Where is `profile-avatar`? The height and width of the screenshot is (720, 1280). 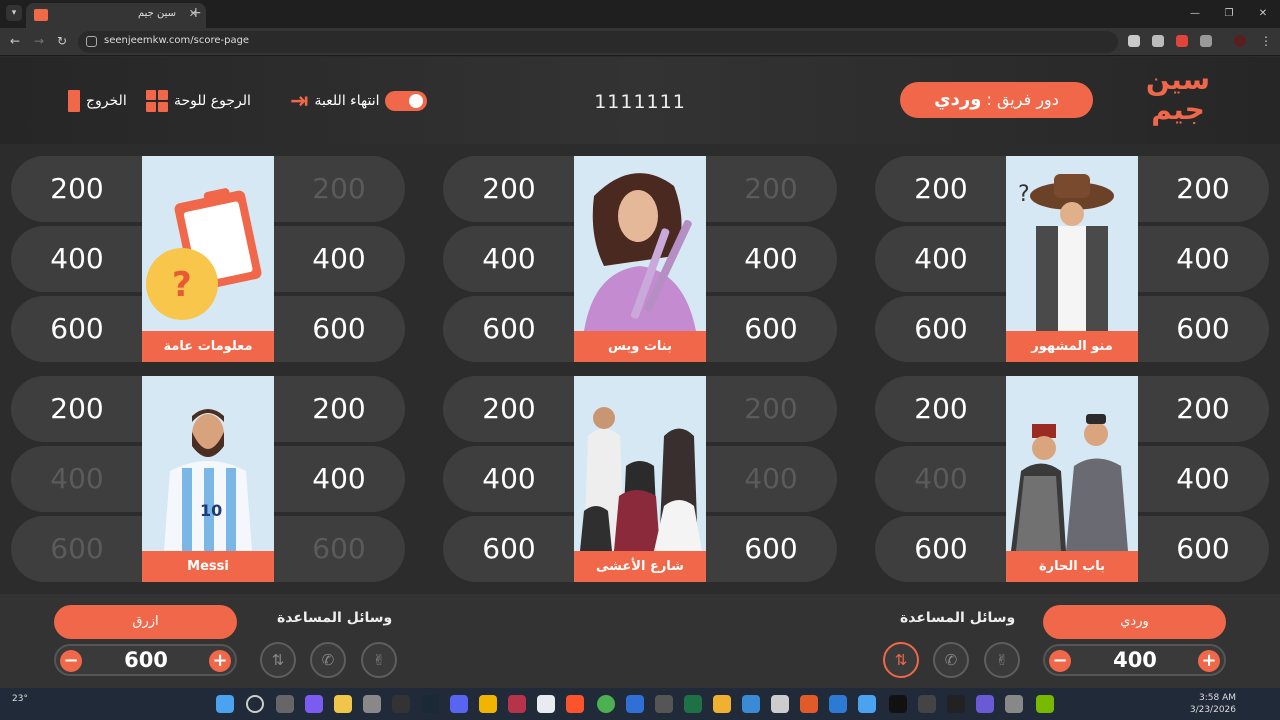 profile-avatar is located at coordinates (1240, 41).